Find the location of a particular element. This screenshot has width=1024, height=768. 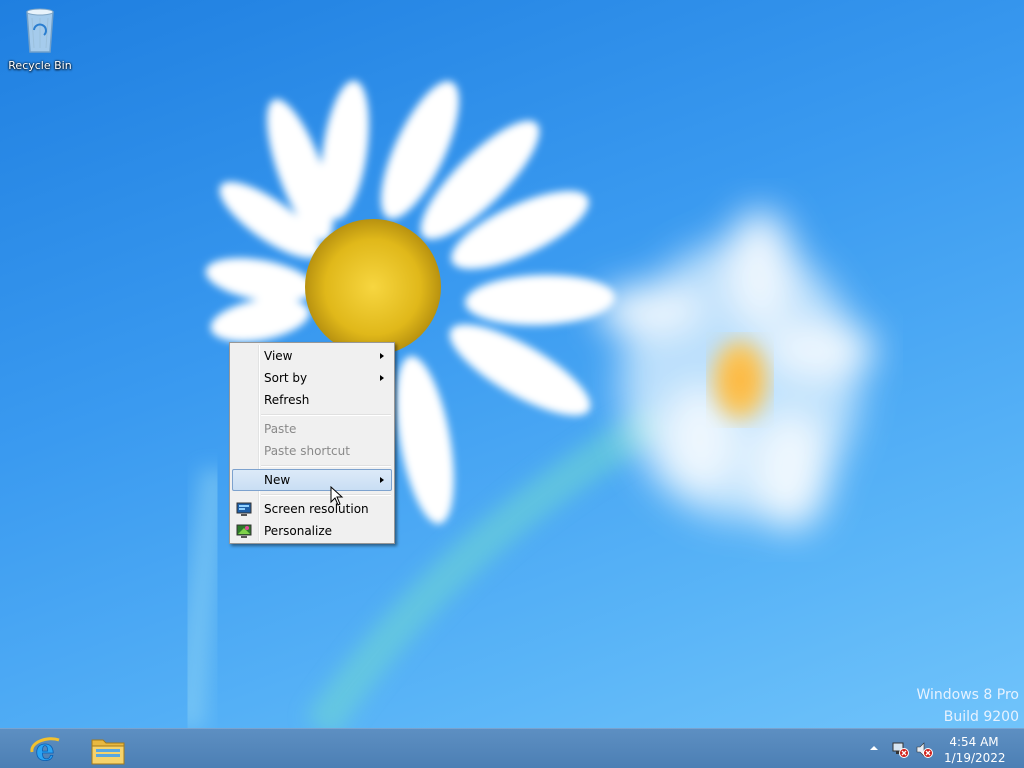

taskbar-internet-explorer-button: e is located at coordinates (45, 749).